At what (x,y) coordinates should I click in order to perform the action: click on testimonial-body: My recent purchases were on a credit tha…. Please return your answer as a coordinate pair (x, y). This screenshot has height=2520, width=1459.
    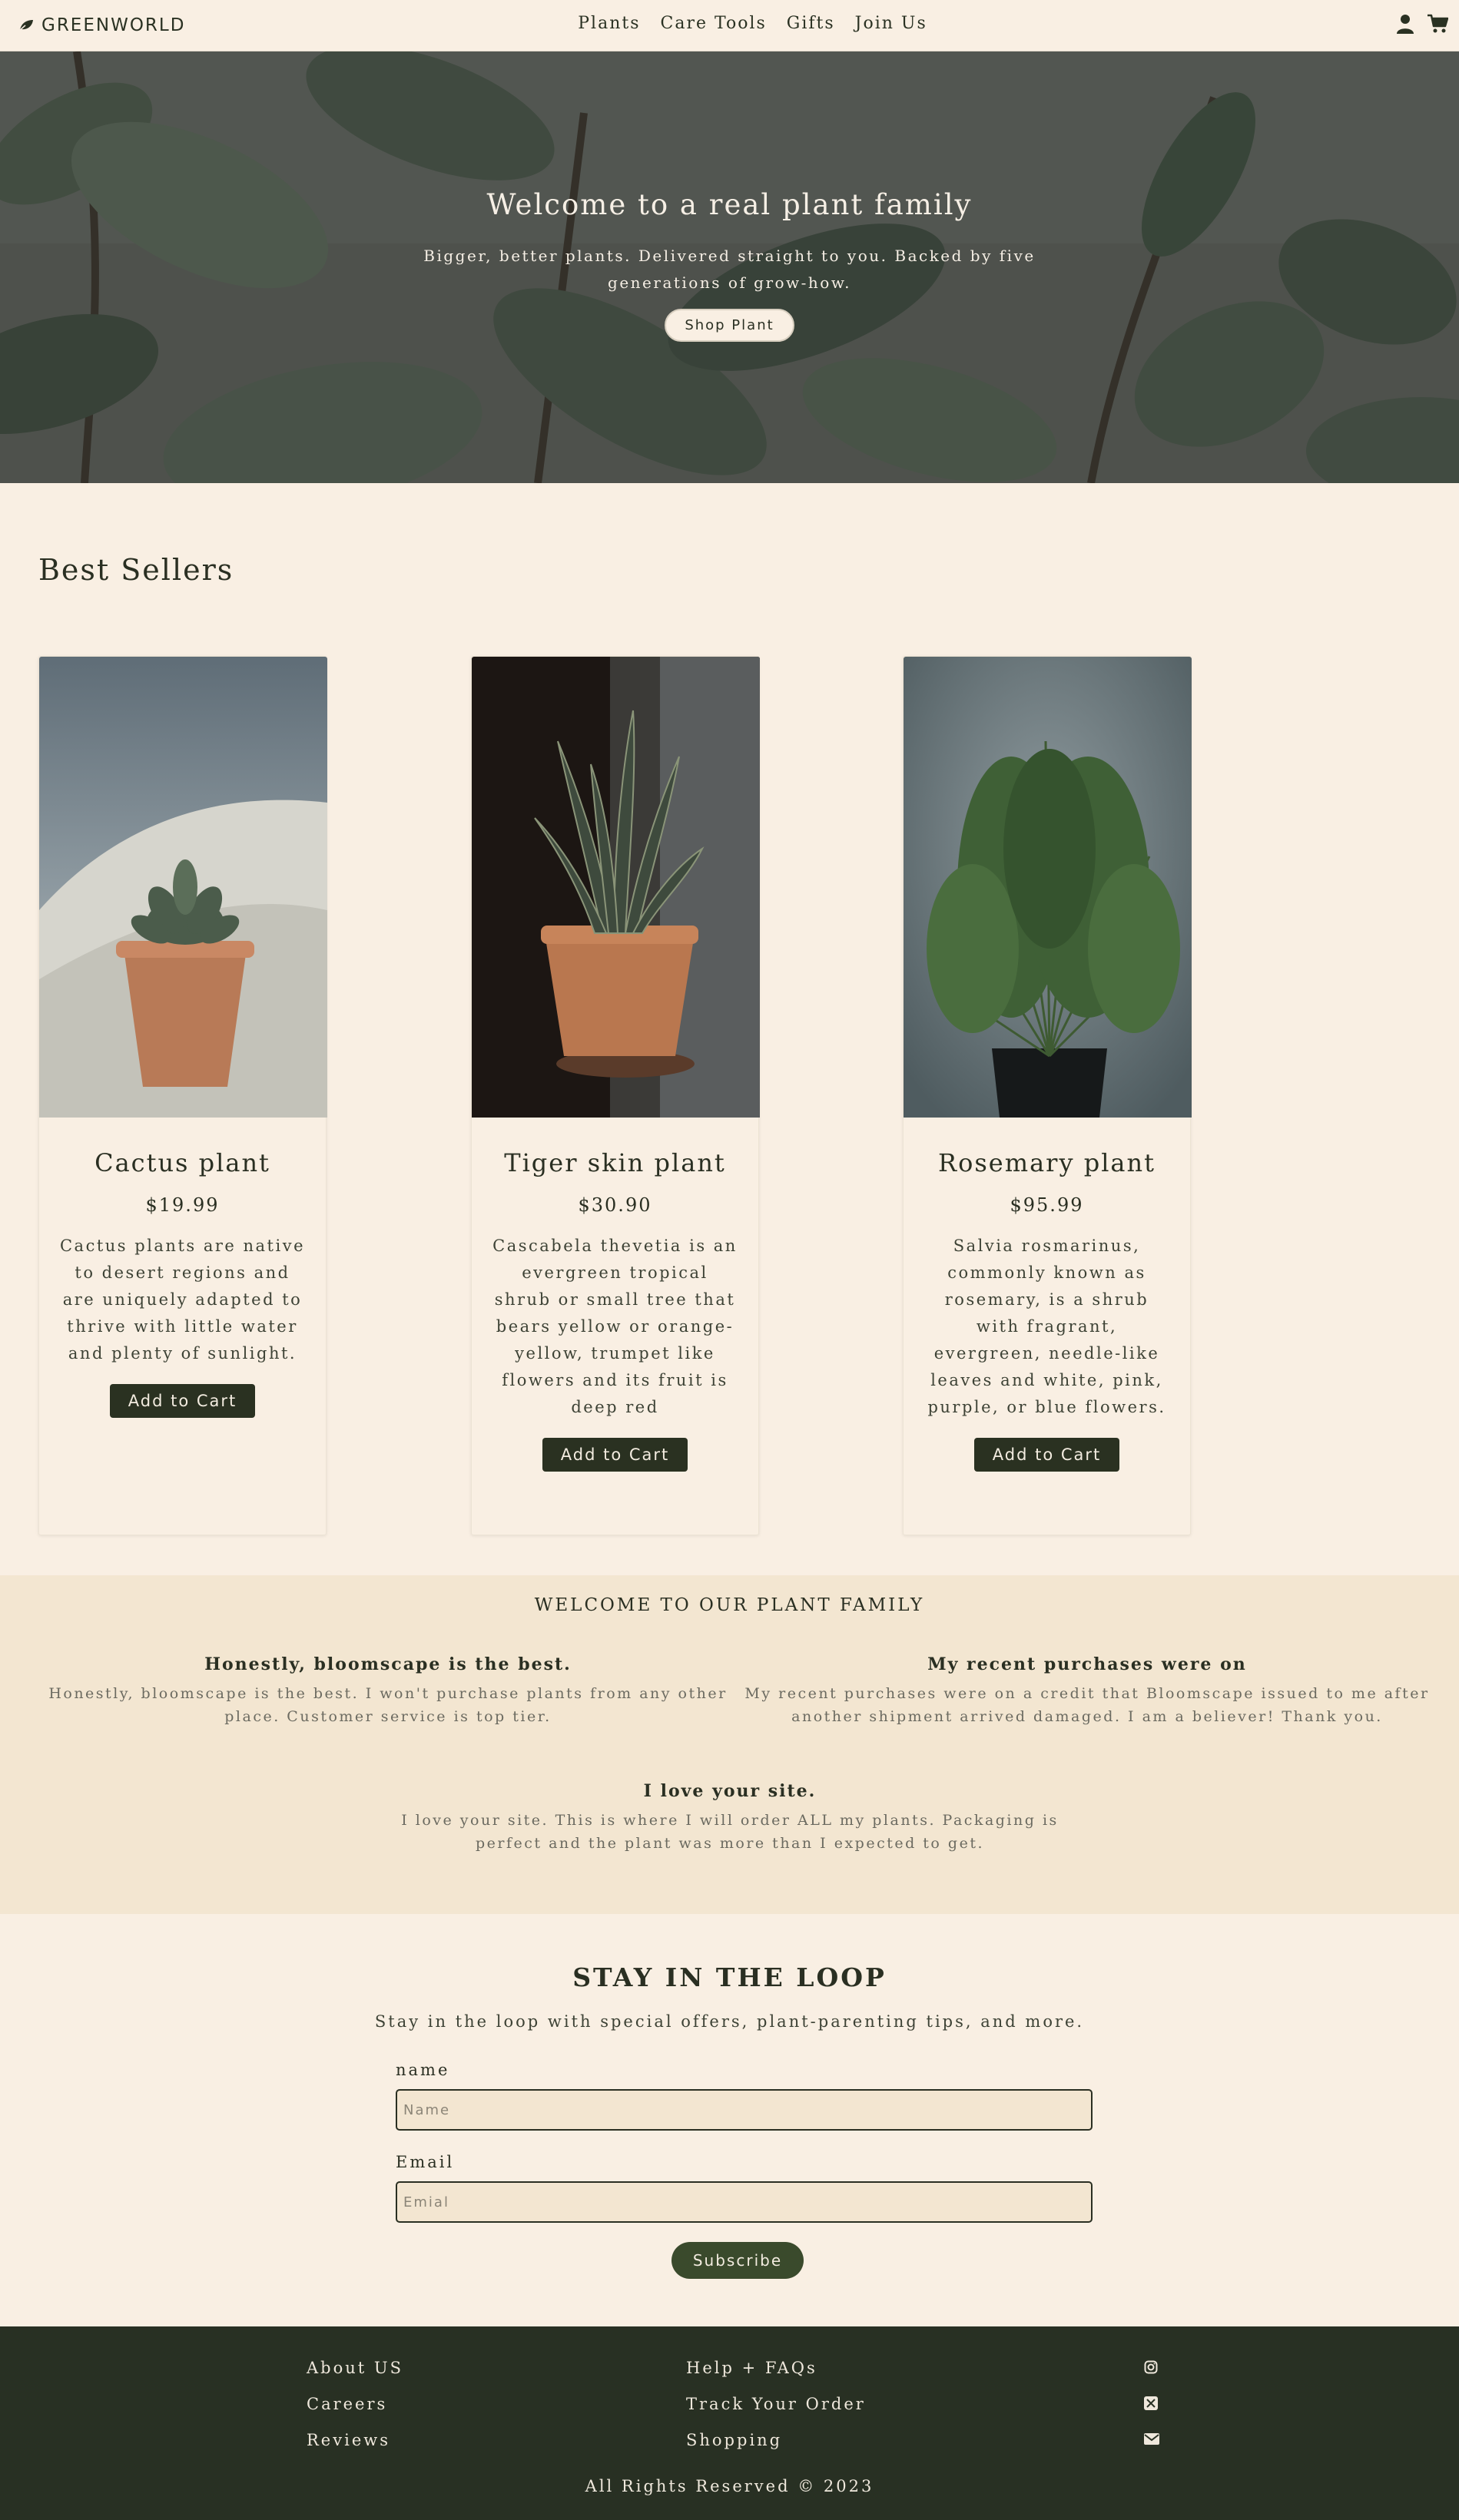
    Looking at the image, I should click on (1087, 1705).